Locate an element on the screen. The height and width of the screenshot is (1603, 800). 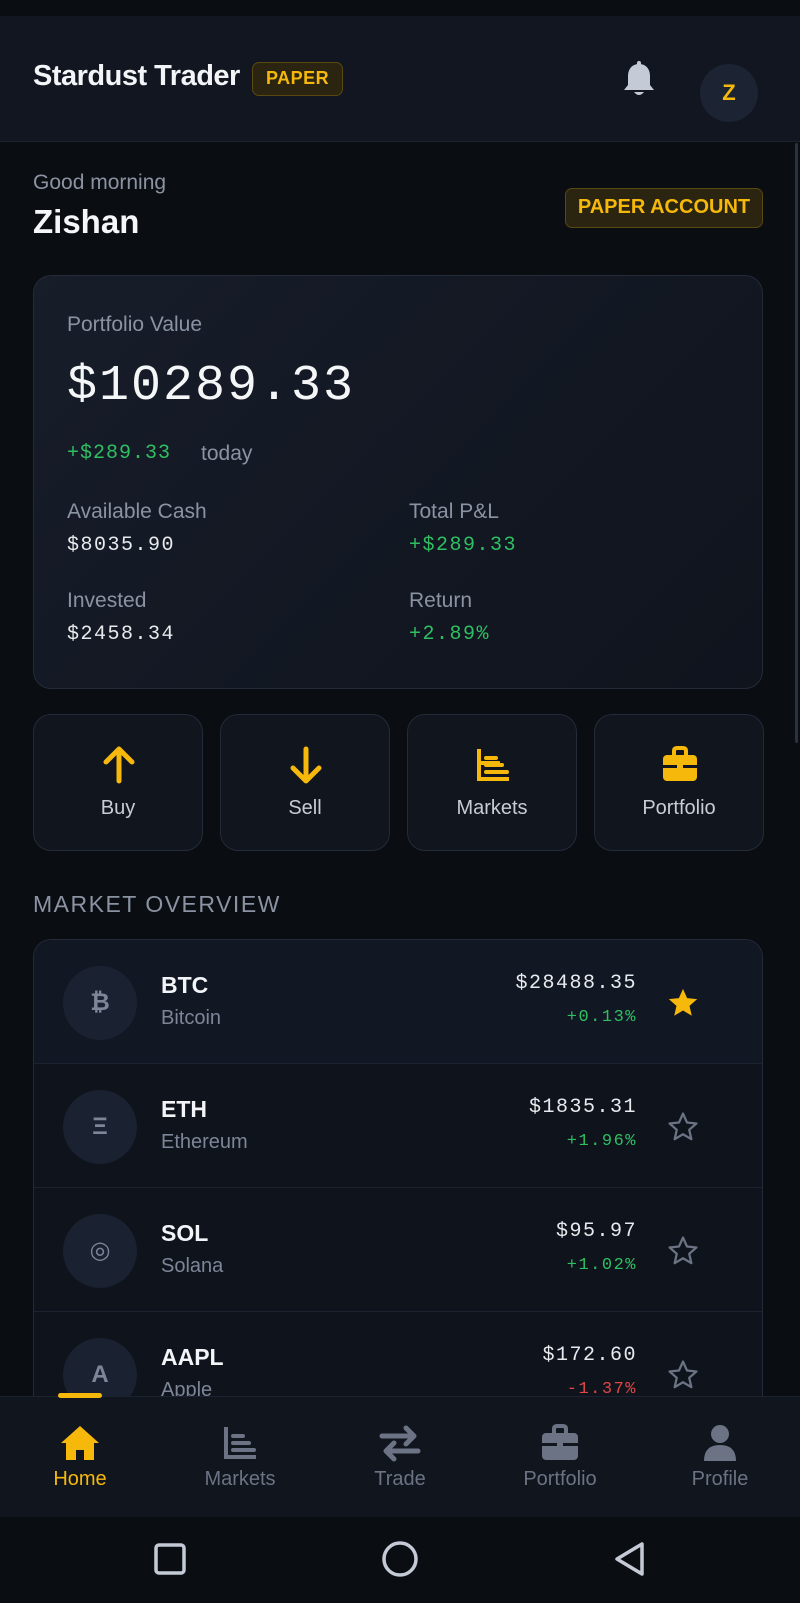
nav-profile-label: Profile is located at coordinates (720, 1479).